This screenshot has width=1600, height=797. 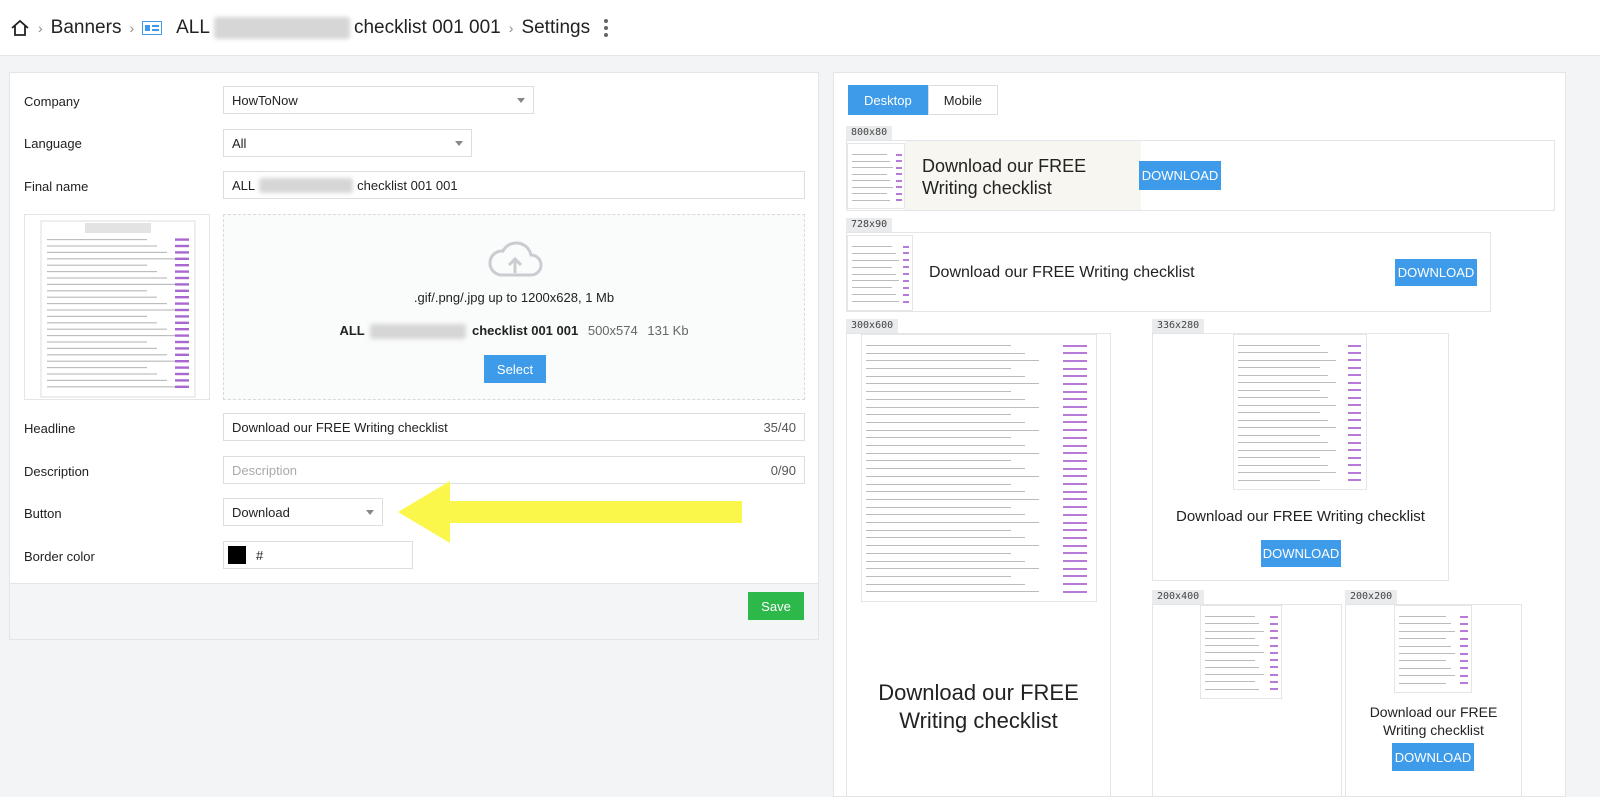 I want to click on more-options-icon, so click(x=606, y=27).